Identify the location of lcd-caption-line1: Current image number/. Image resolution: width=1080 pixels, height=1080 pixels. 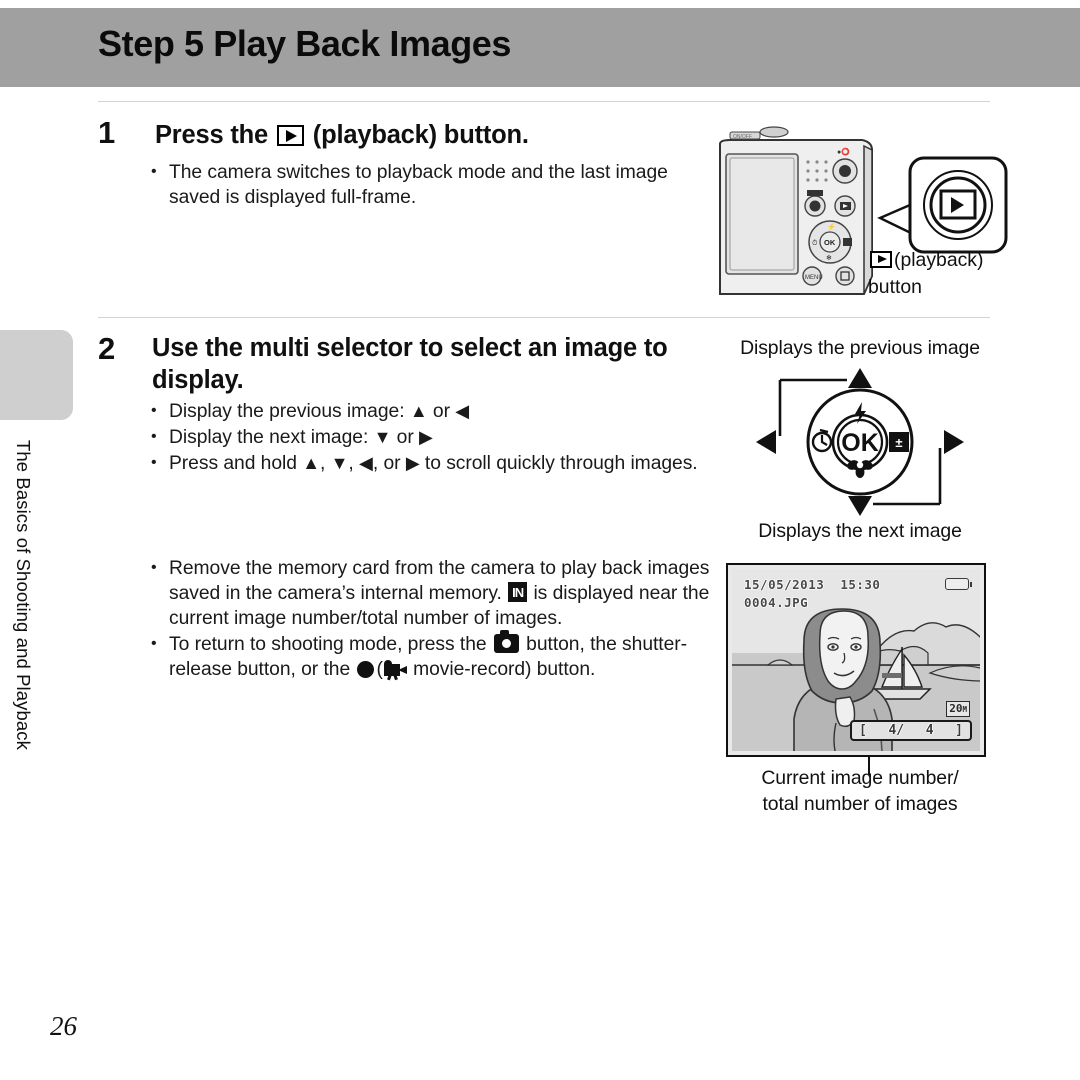
(860, 778).